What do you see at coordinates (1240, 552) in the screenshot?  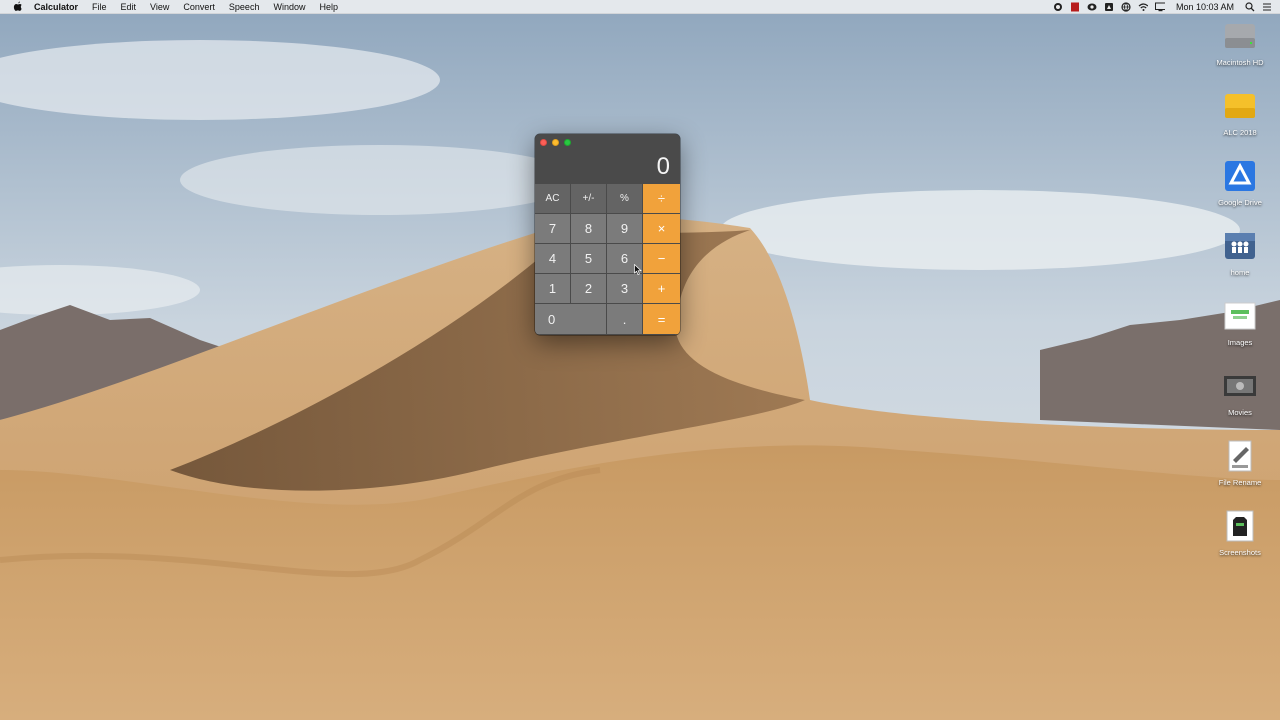 I see `desktop-icon-label: Screenshots` at bounding box center [1240, 552].